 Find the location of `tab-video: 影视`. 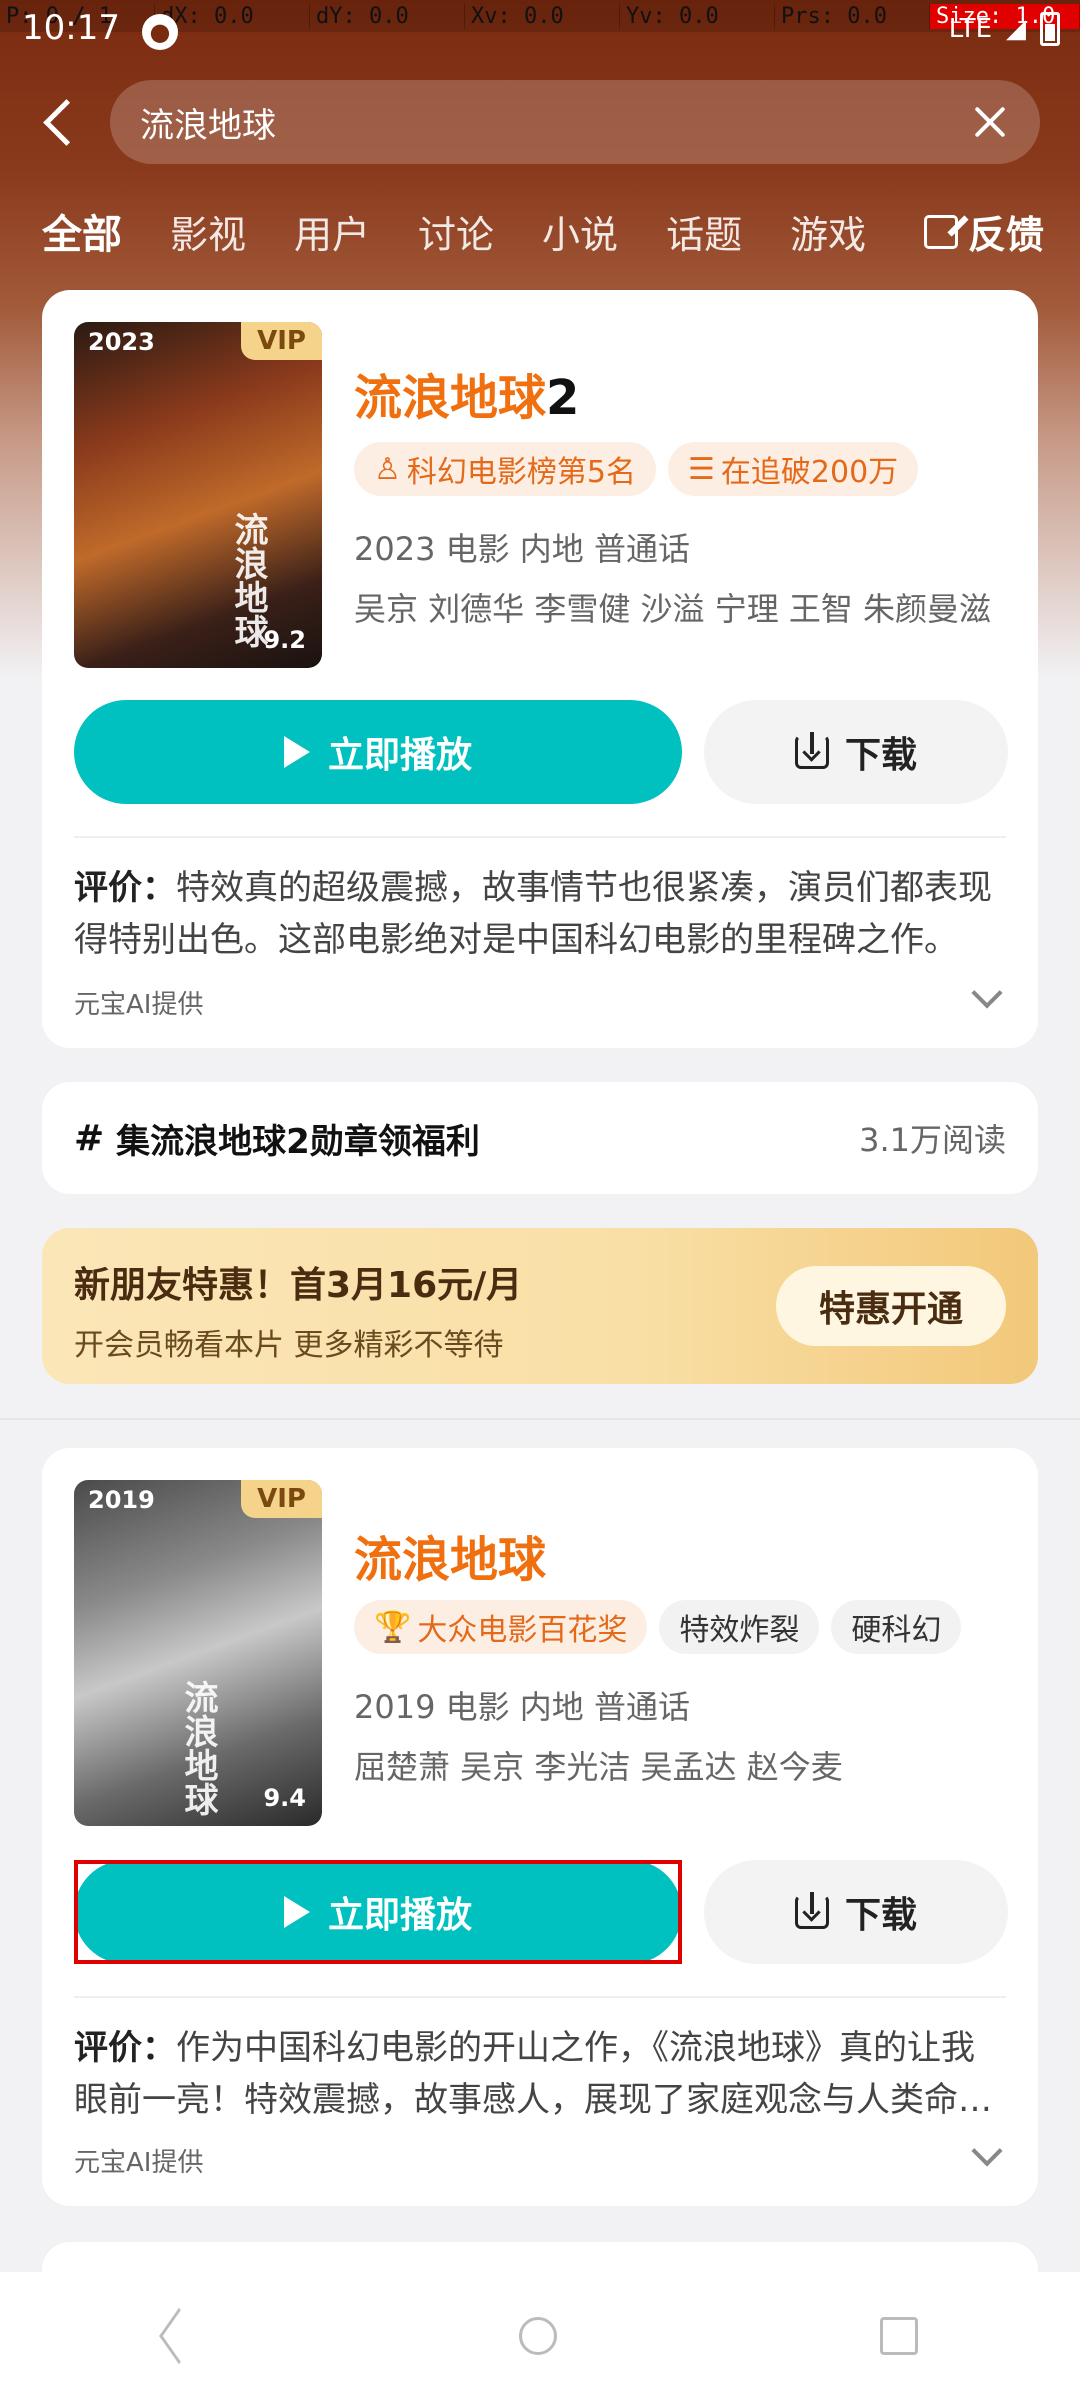

tab-video: 影视 is located at coordinates (208, 231).